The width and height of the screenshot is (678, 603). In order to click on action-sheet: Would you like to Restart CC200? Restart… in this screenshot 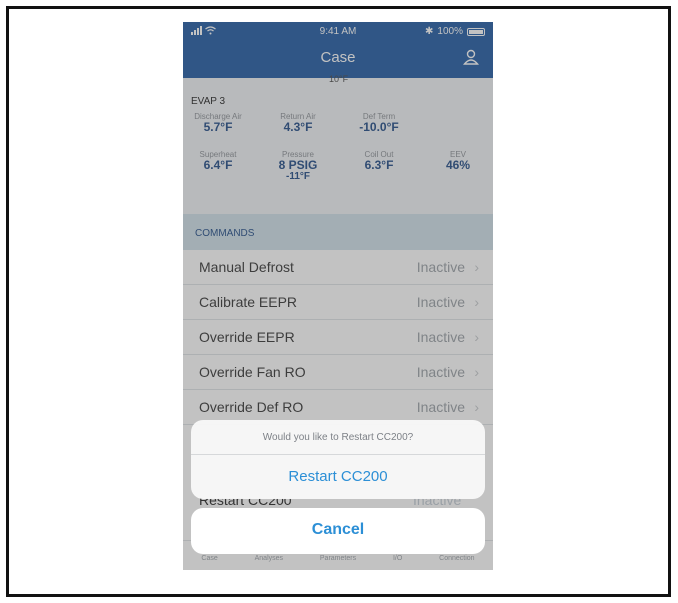, I will do `click(338, 459)`.